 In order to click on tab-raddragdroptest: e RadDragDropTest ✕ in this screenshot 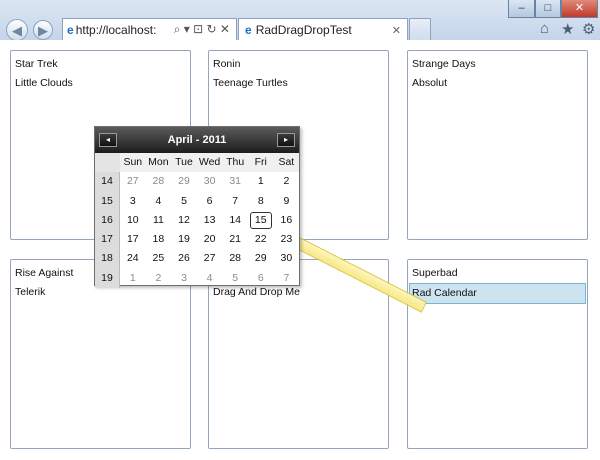, I will do `click(323, 29)`.